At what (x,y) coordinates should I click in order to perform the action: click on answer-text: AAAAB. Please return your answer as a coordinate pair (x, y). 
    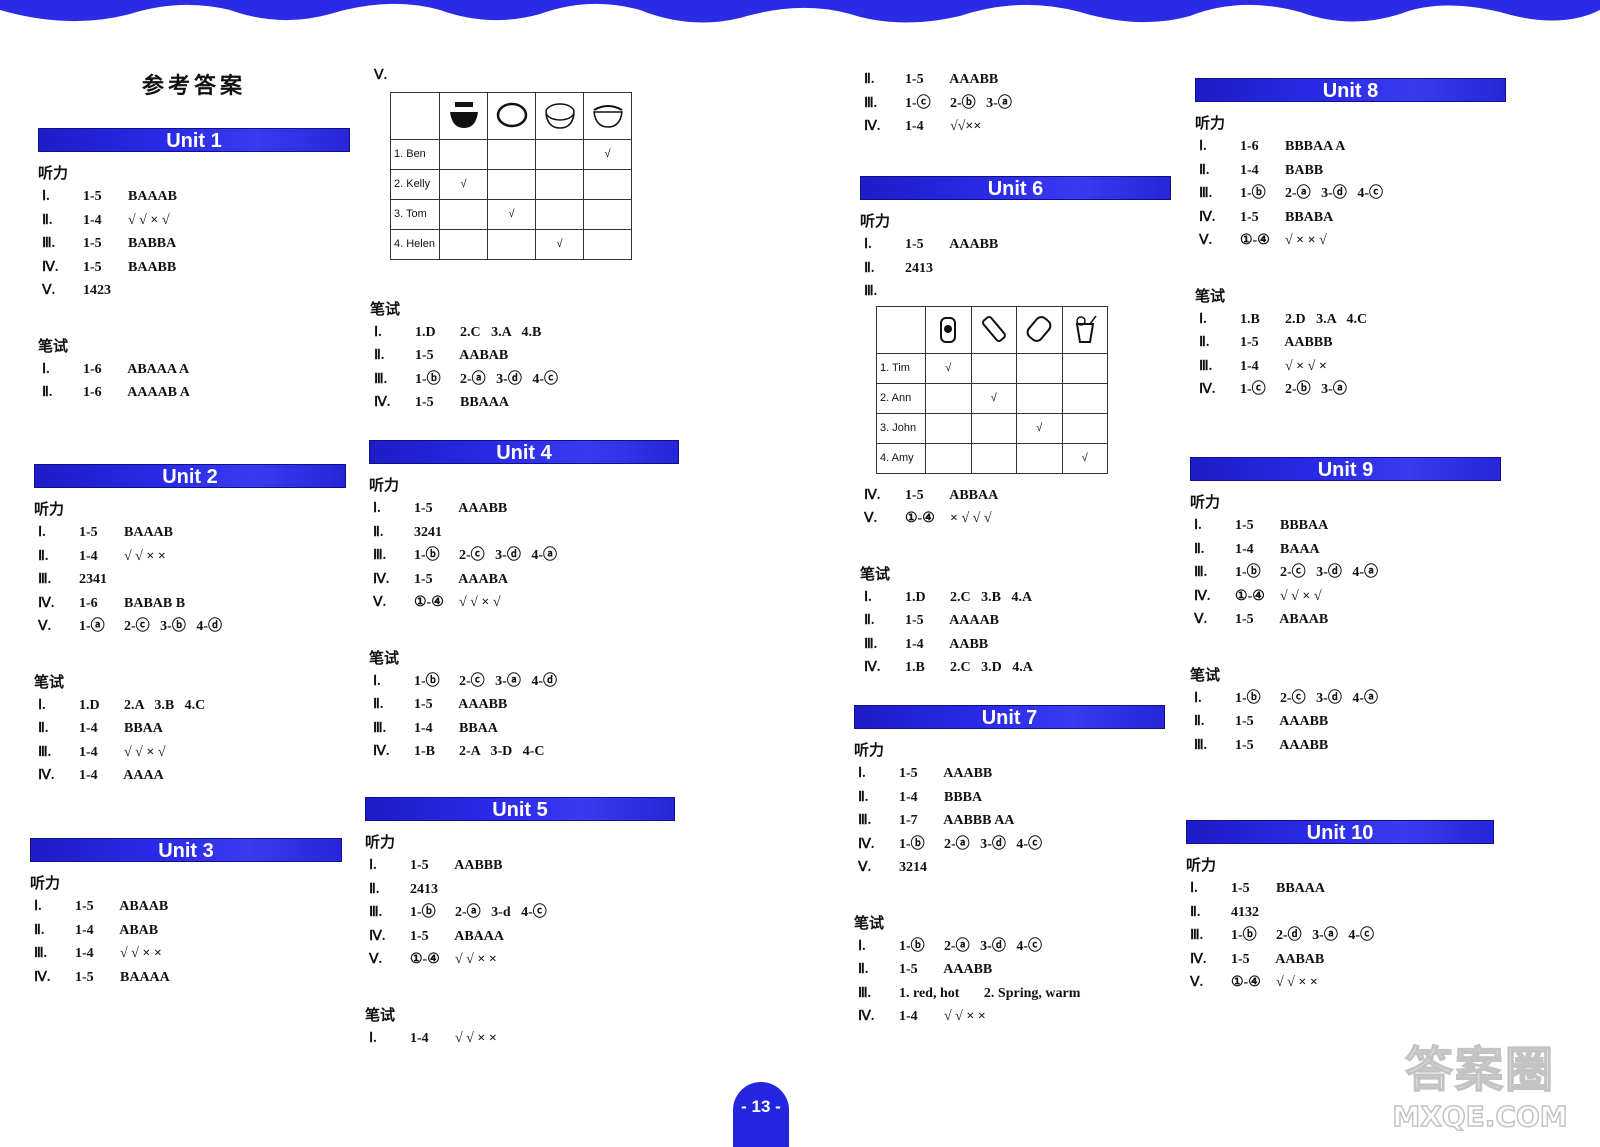
    Looking at the image, I should click on (974, 620).